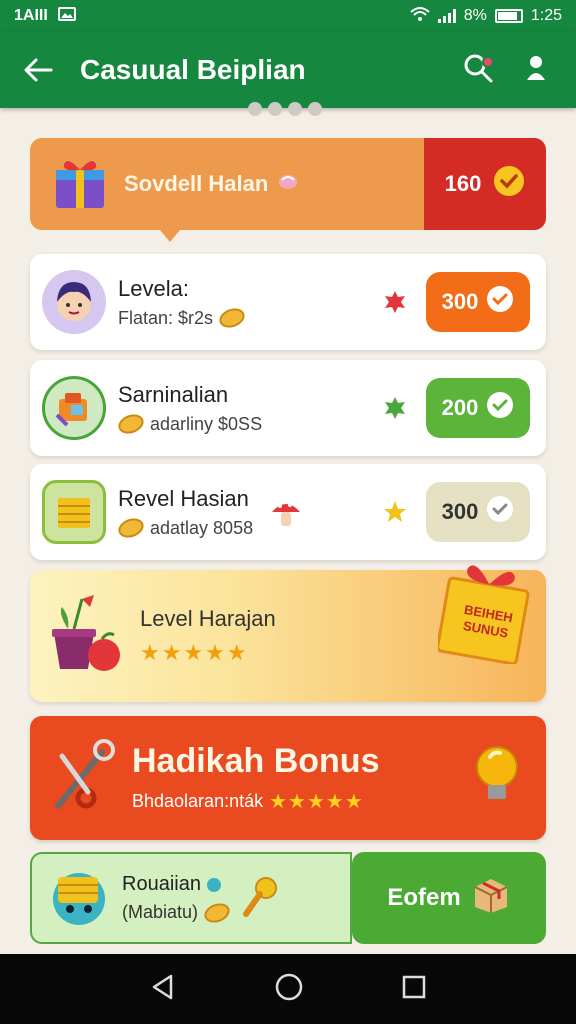 The width and height of the screenshot is (576, 1024). I want to click on system-nav-bar, so click(288, 989).